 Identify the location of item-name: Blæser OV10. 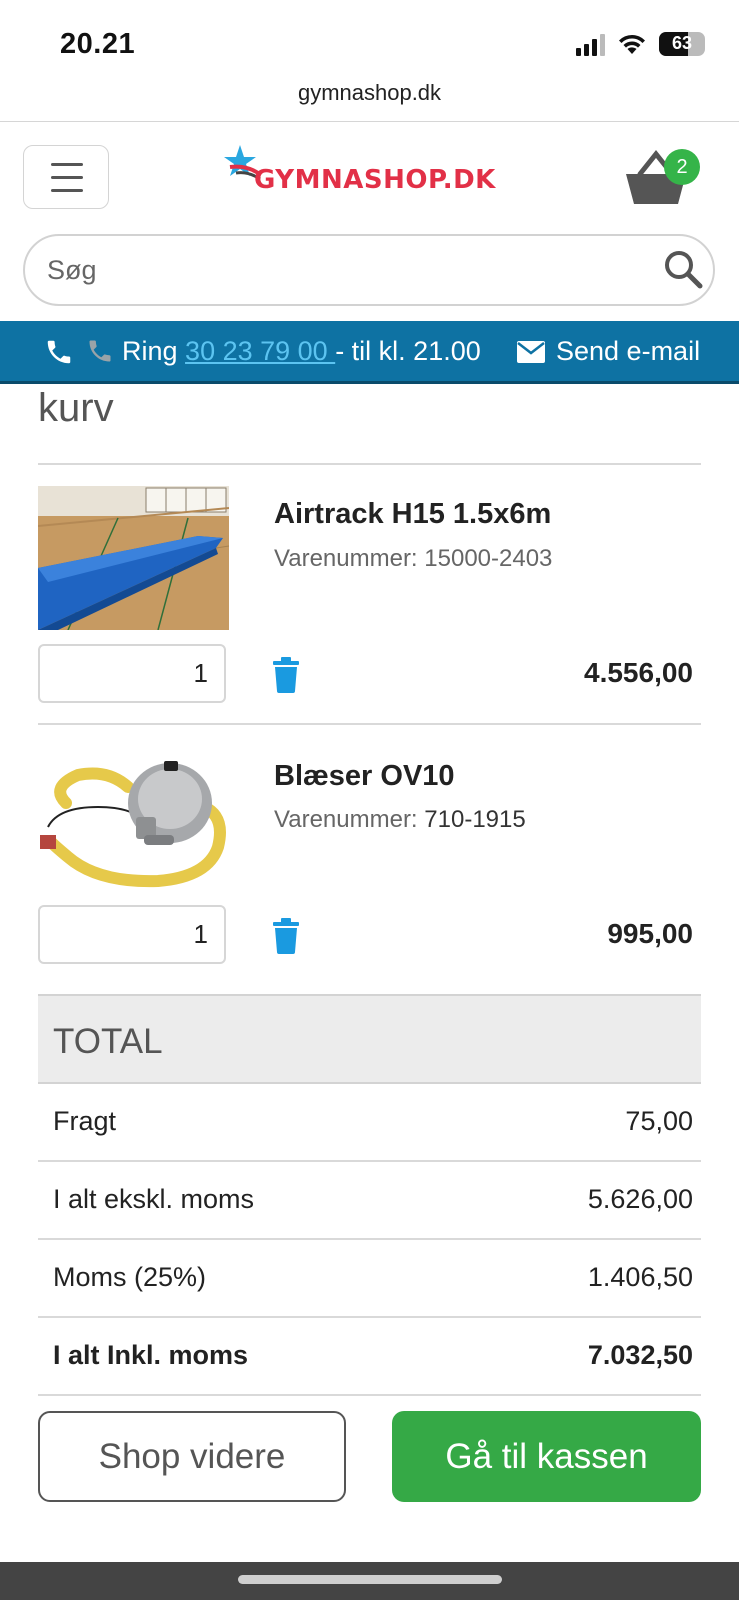
(364, 776).